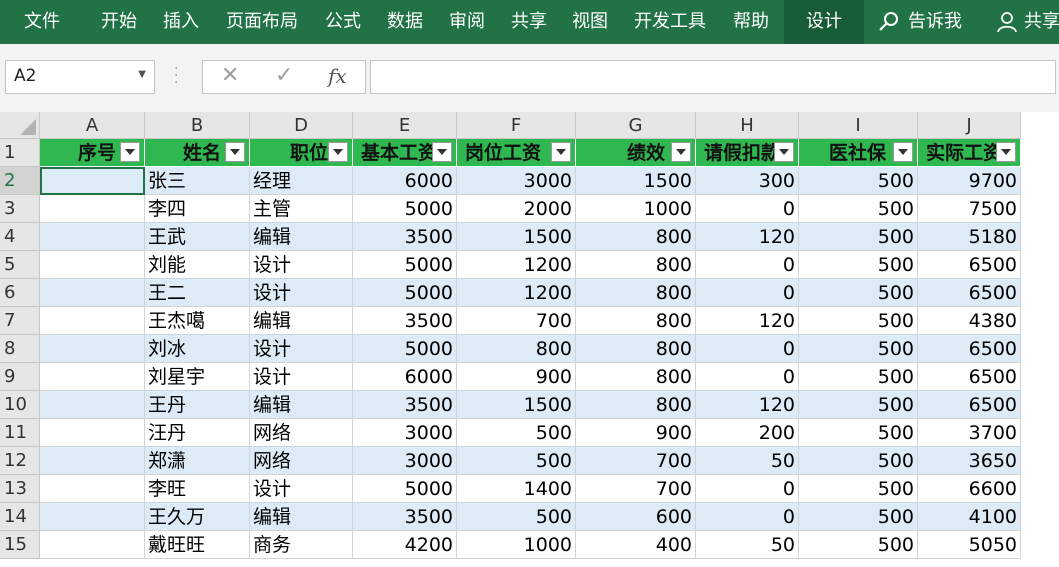 This screenshot has width=1059, height=567. What do you see at coordinates (197, 321) in the screenshot?
I see `table-cell: 王杰噶` at bounding box center [197, 321].